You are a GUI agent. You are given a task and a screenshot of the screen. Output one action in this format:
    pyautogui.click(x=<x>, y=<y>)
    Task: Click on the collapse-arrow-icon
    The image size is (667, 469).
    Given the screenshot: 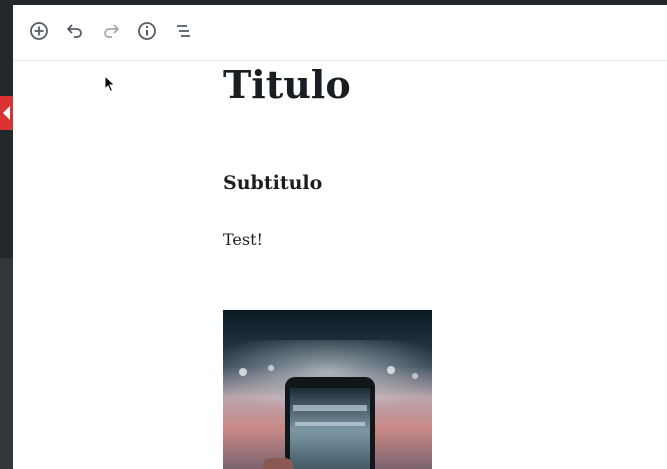 What is the action you would take?
    pyautogui.click(x=6, y=113)
    